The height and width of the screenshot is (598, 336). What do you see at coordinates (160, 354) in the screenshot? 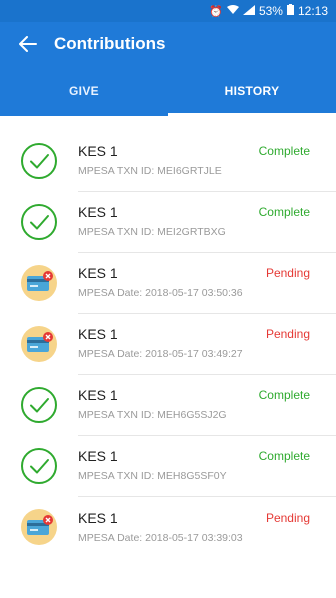
I see `transaction-detail: MPESA Date: 2018-05-17 03:49:27` at bounding box center [160, 354].